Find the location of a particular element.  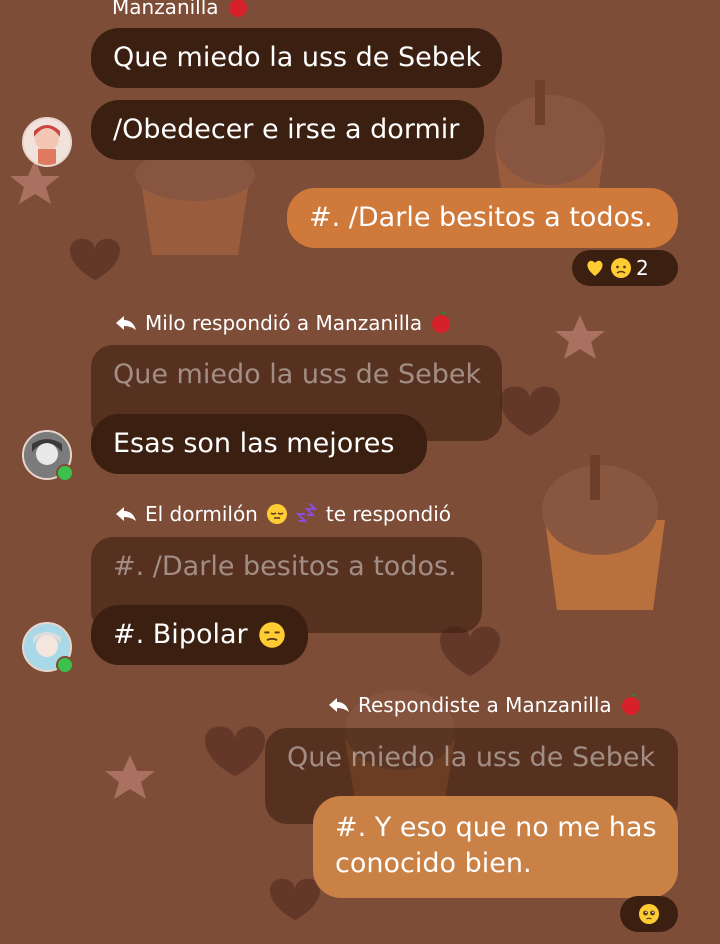

sleepy-face-icon is located at coordinates (276, 514).